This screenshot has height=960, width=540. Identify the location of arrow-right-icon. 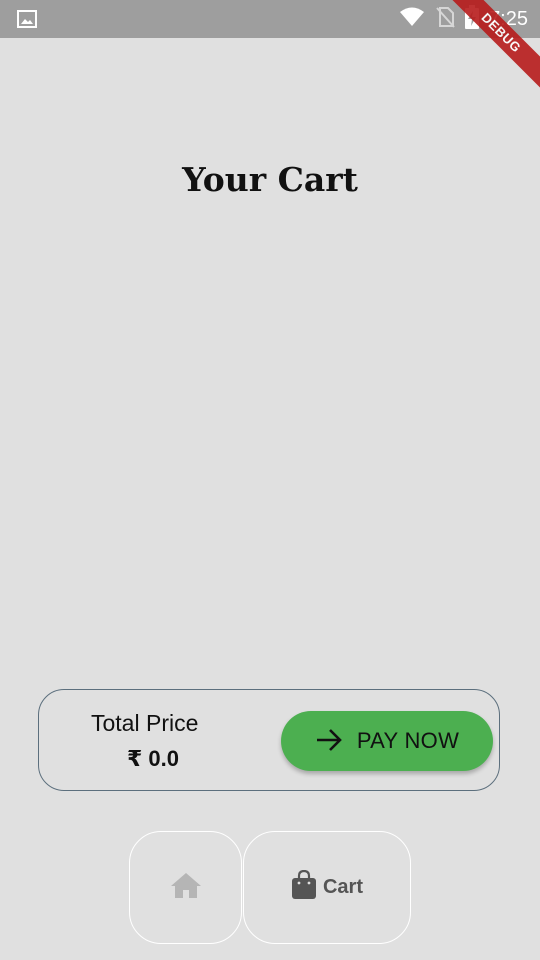
(329, 741).